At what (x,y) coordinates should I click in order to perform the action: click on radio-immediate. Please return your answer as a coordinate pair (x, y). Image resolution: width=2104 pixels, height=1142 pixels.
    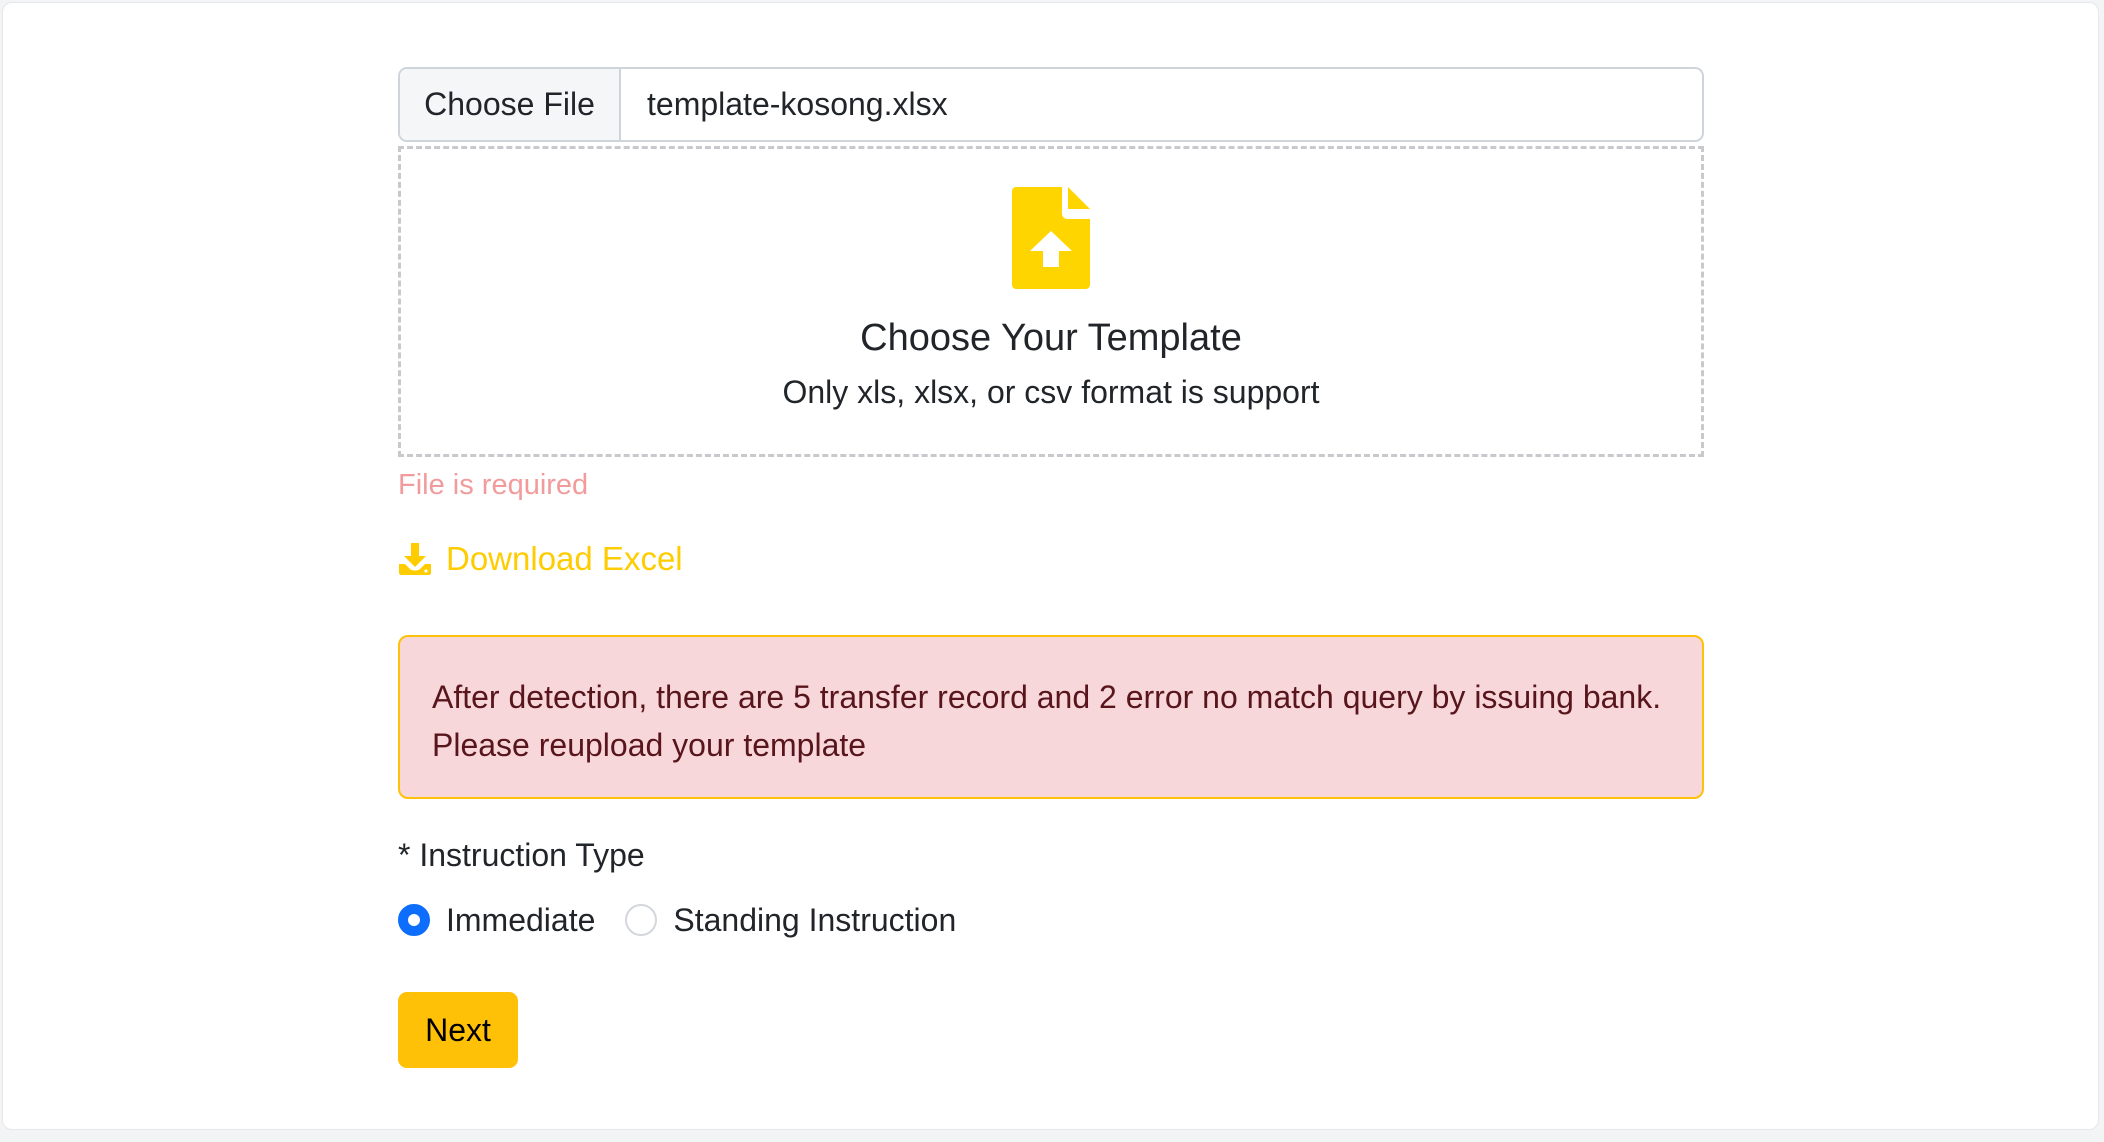
    Looking at the image, I should click on (414, 920).